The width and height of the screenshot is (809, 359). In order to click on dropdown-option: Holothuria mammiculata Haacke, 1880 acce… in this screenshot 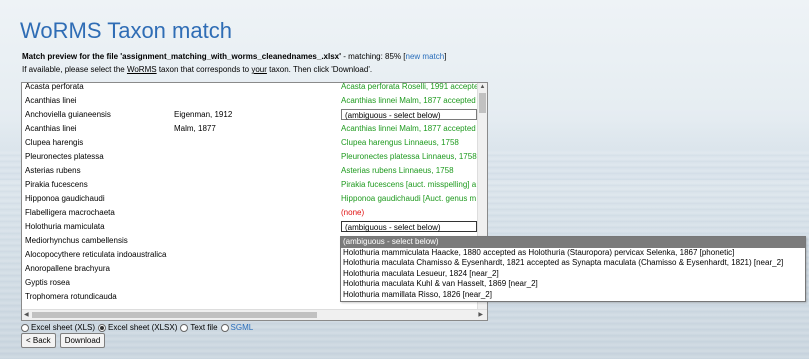, I will do `click(573, 253)`.